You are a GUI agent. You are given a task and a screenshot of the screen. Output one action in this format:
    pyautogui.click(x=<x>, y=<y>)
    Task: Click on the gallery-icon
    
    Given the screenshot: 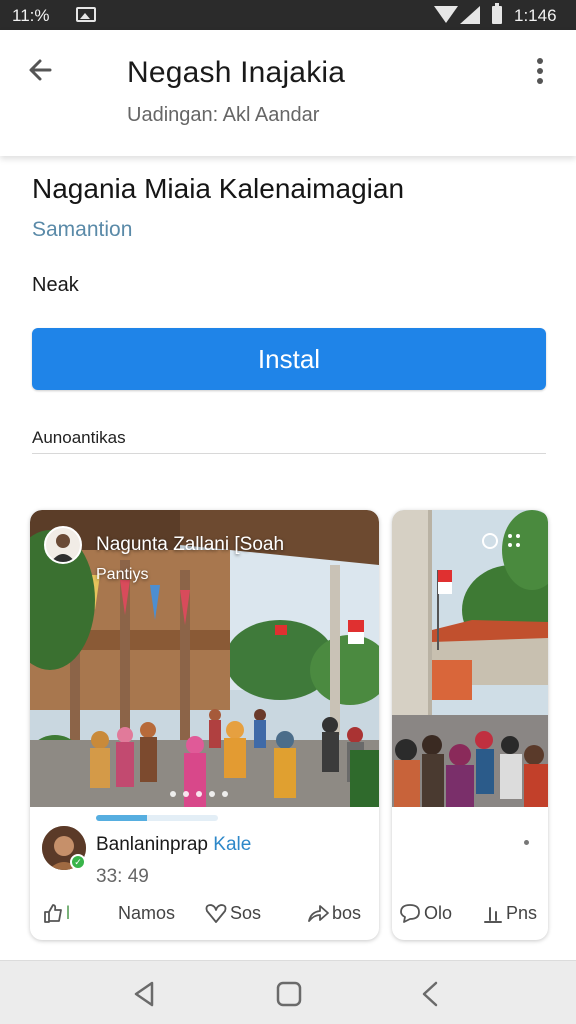 What is the action you would take?
    pyautogui.click(x=86, y=14)
    